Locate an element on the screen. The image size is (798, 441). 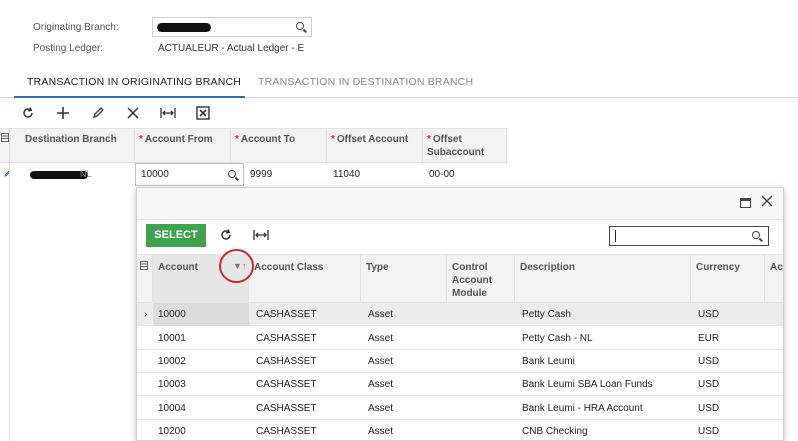
col-offset-subaccount: * Offset Subaccount is located at coordinates (465, 146).